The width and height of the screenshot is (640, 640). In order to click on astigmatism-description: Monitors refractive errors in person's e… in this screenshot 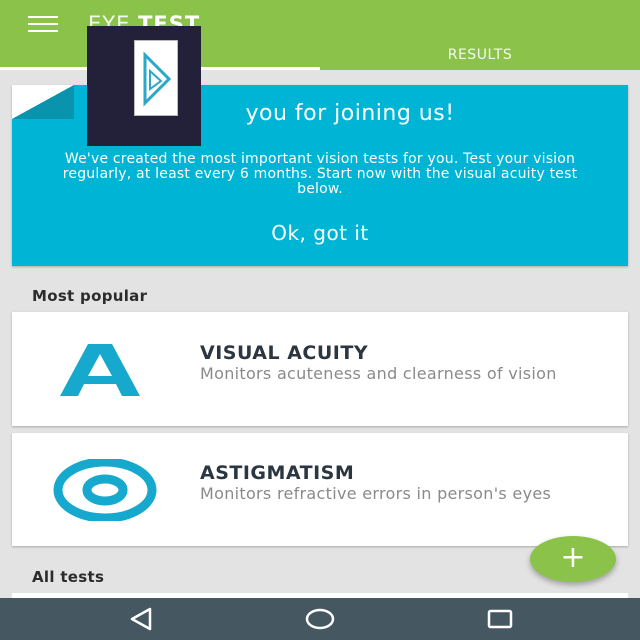, I will do `click(376, 493)`.